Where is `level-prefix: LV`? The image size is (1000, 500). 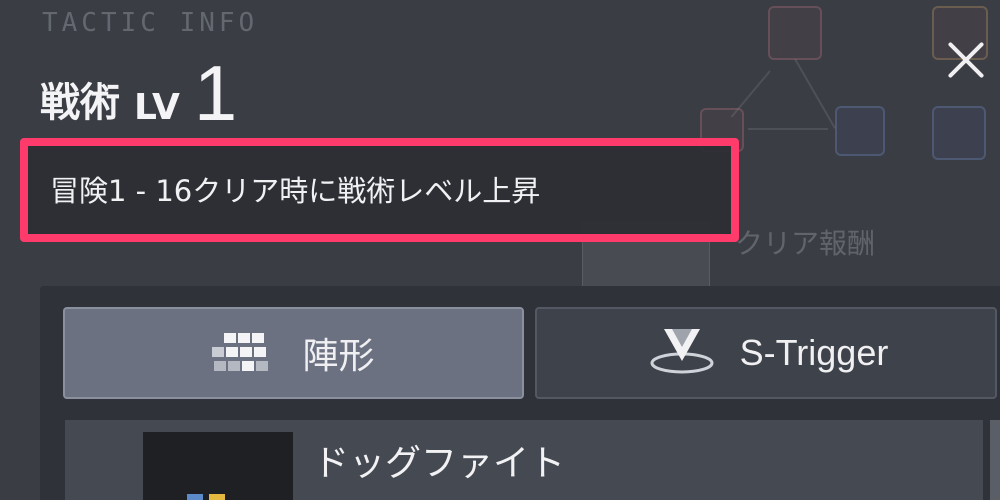
level-prefix: LV is located at coordinates (157, 107).